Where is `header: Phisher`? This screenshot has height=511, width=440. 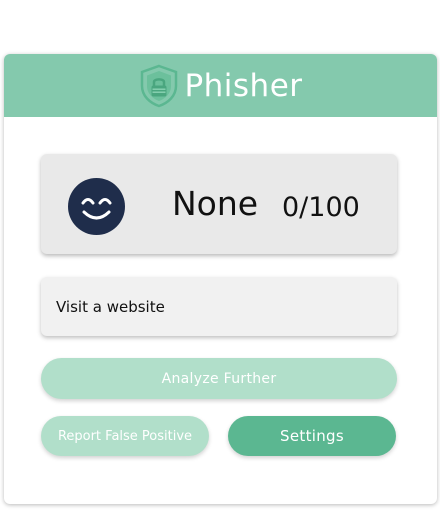 header: Phisher is located at coordinates (220, 85).